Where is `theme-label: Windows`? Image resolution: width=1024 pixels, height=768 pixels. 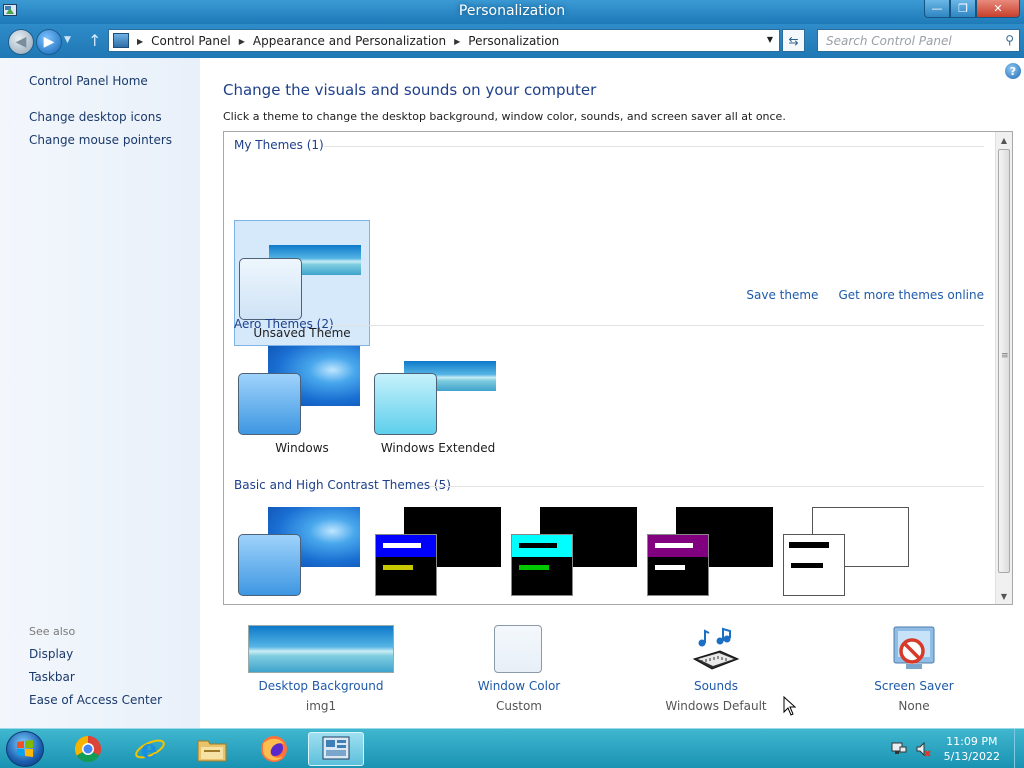
theme-label: Windows is located at coordinates (302, 448).